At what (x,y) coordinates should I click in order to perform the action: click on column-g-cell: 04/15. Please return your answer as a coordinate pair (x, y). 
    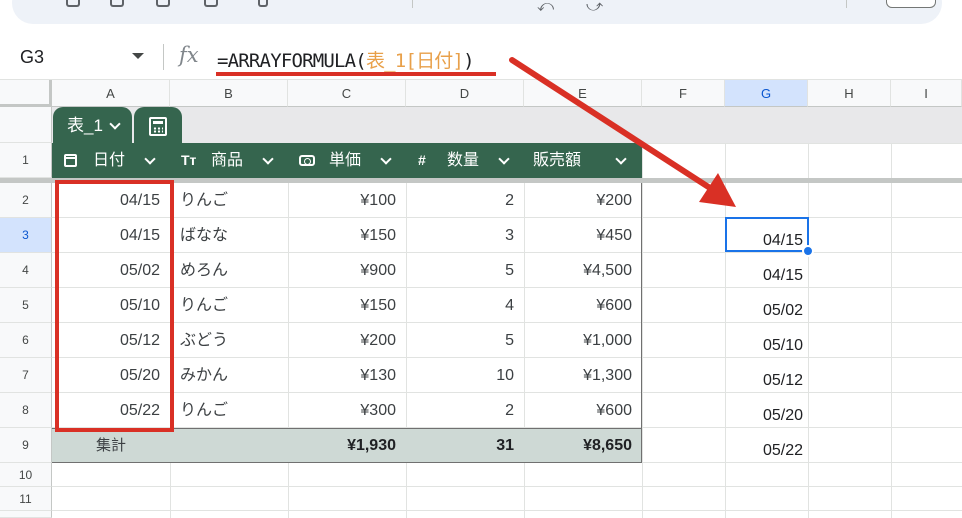
    Looking at the image, I should click on (764, 275).